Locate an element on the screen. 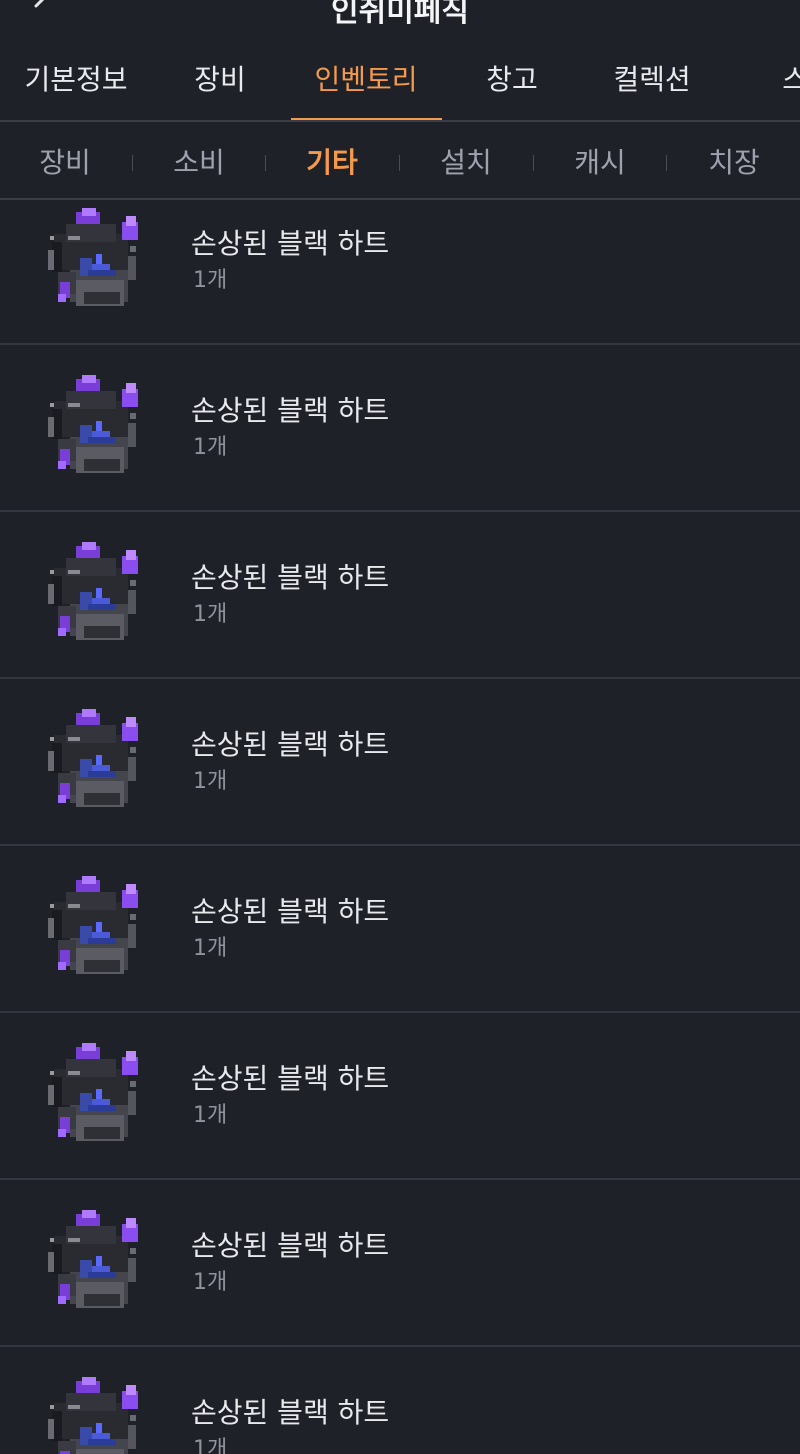 Image resolution: width=800 pixels, height=1454 pixels. subtab-equipment: 장비 is located at coordinates (65, 161).